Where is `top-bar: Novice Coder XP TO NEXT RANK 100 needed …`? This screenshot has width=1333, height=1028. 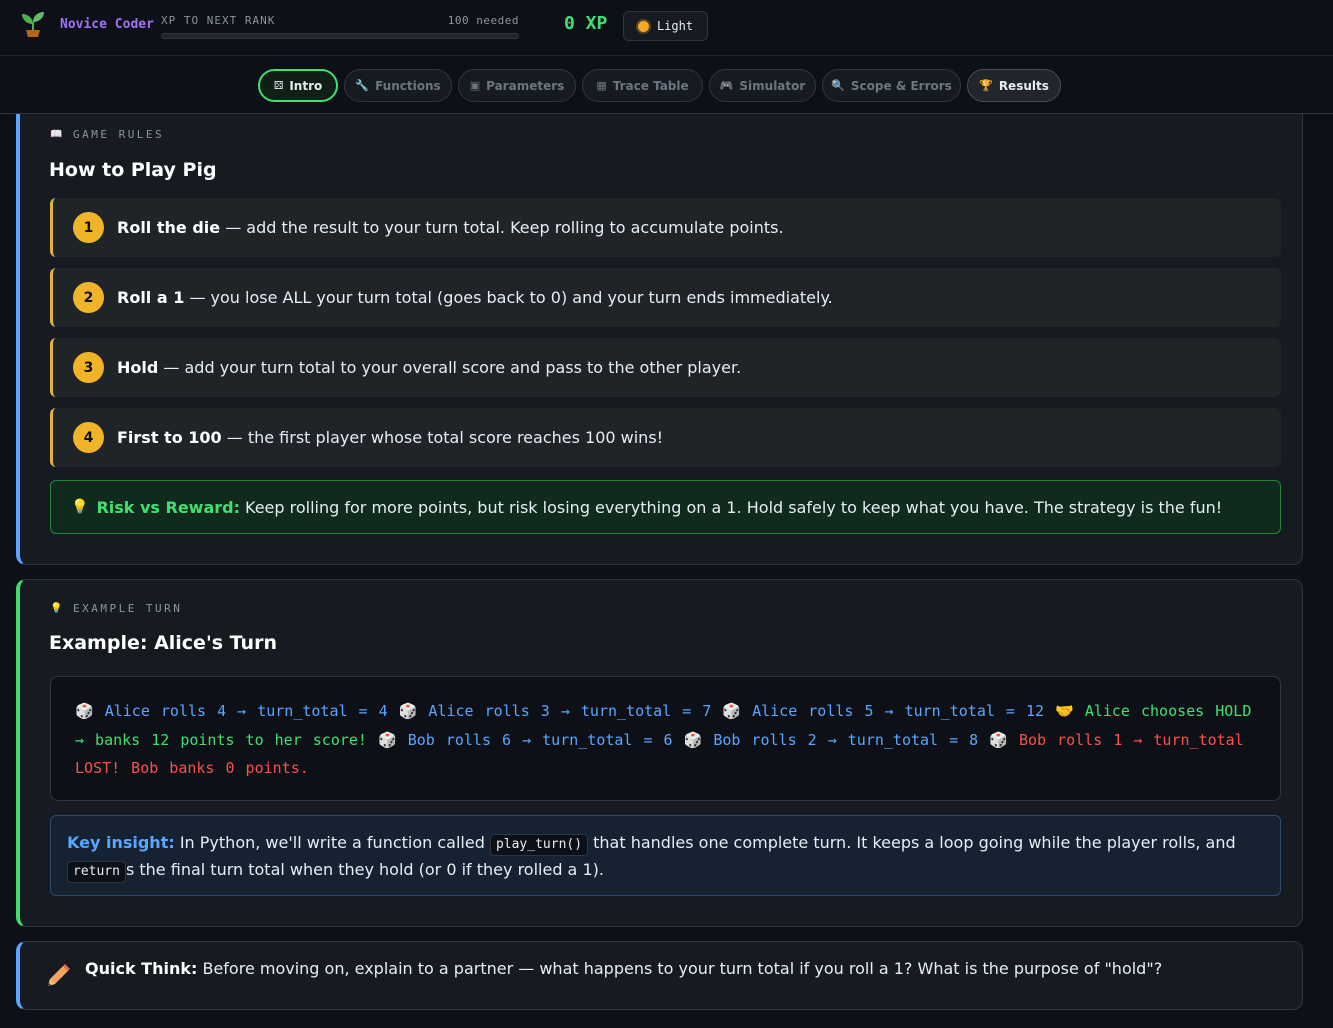 top-bar: Novice Coder XP TO NEXT RANK 100 needed … is located at coordinates (666, 29).